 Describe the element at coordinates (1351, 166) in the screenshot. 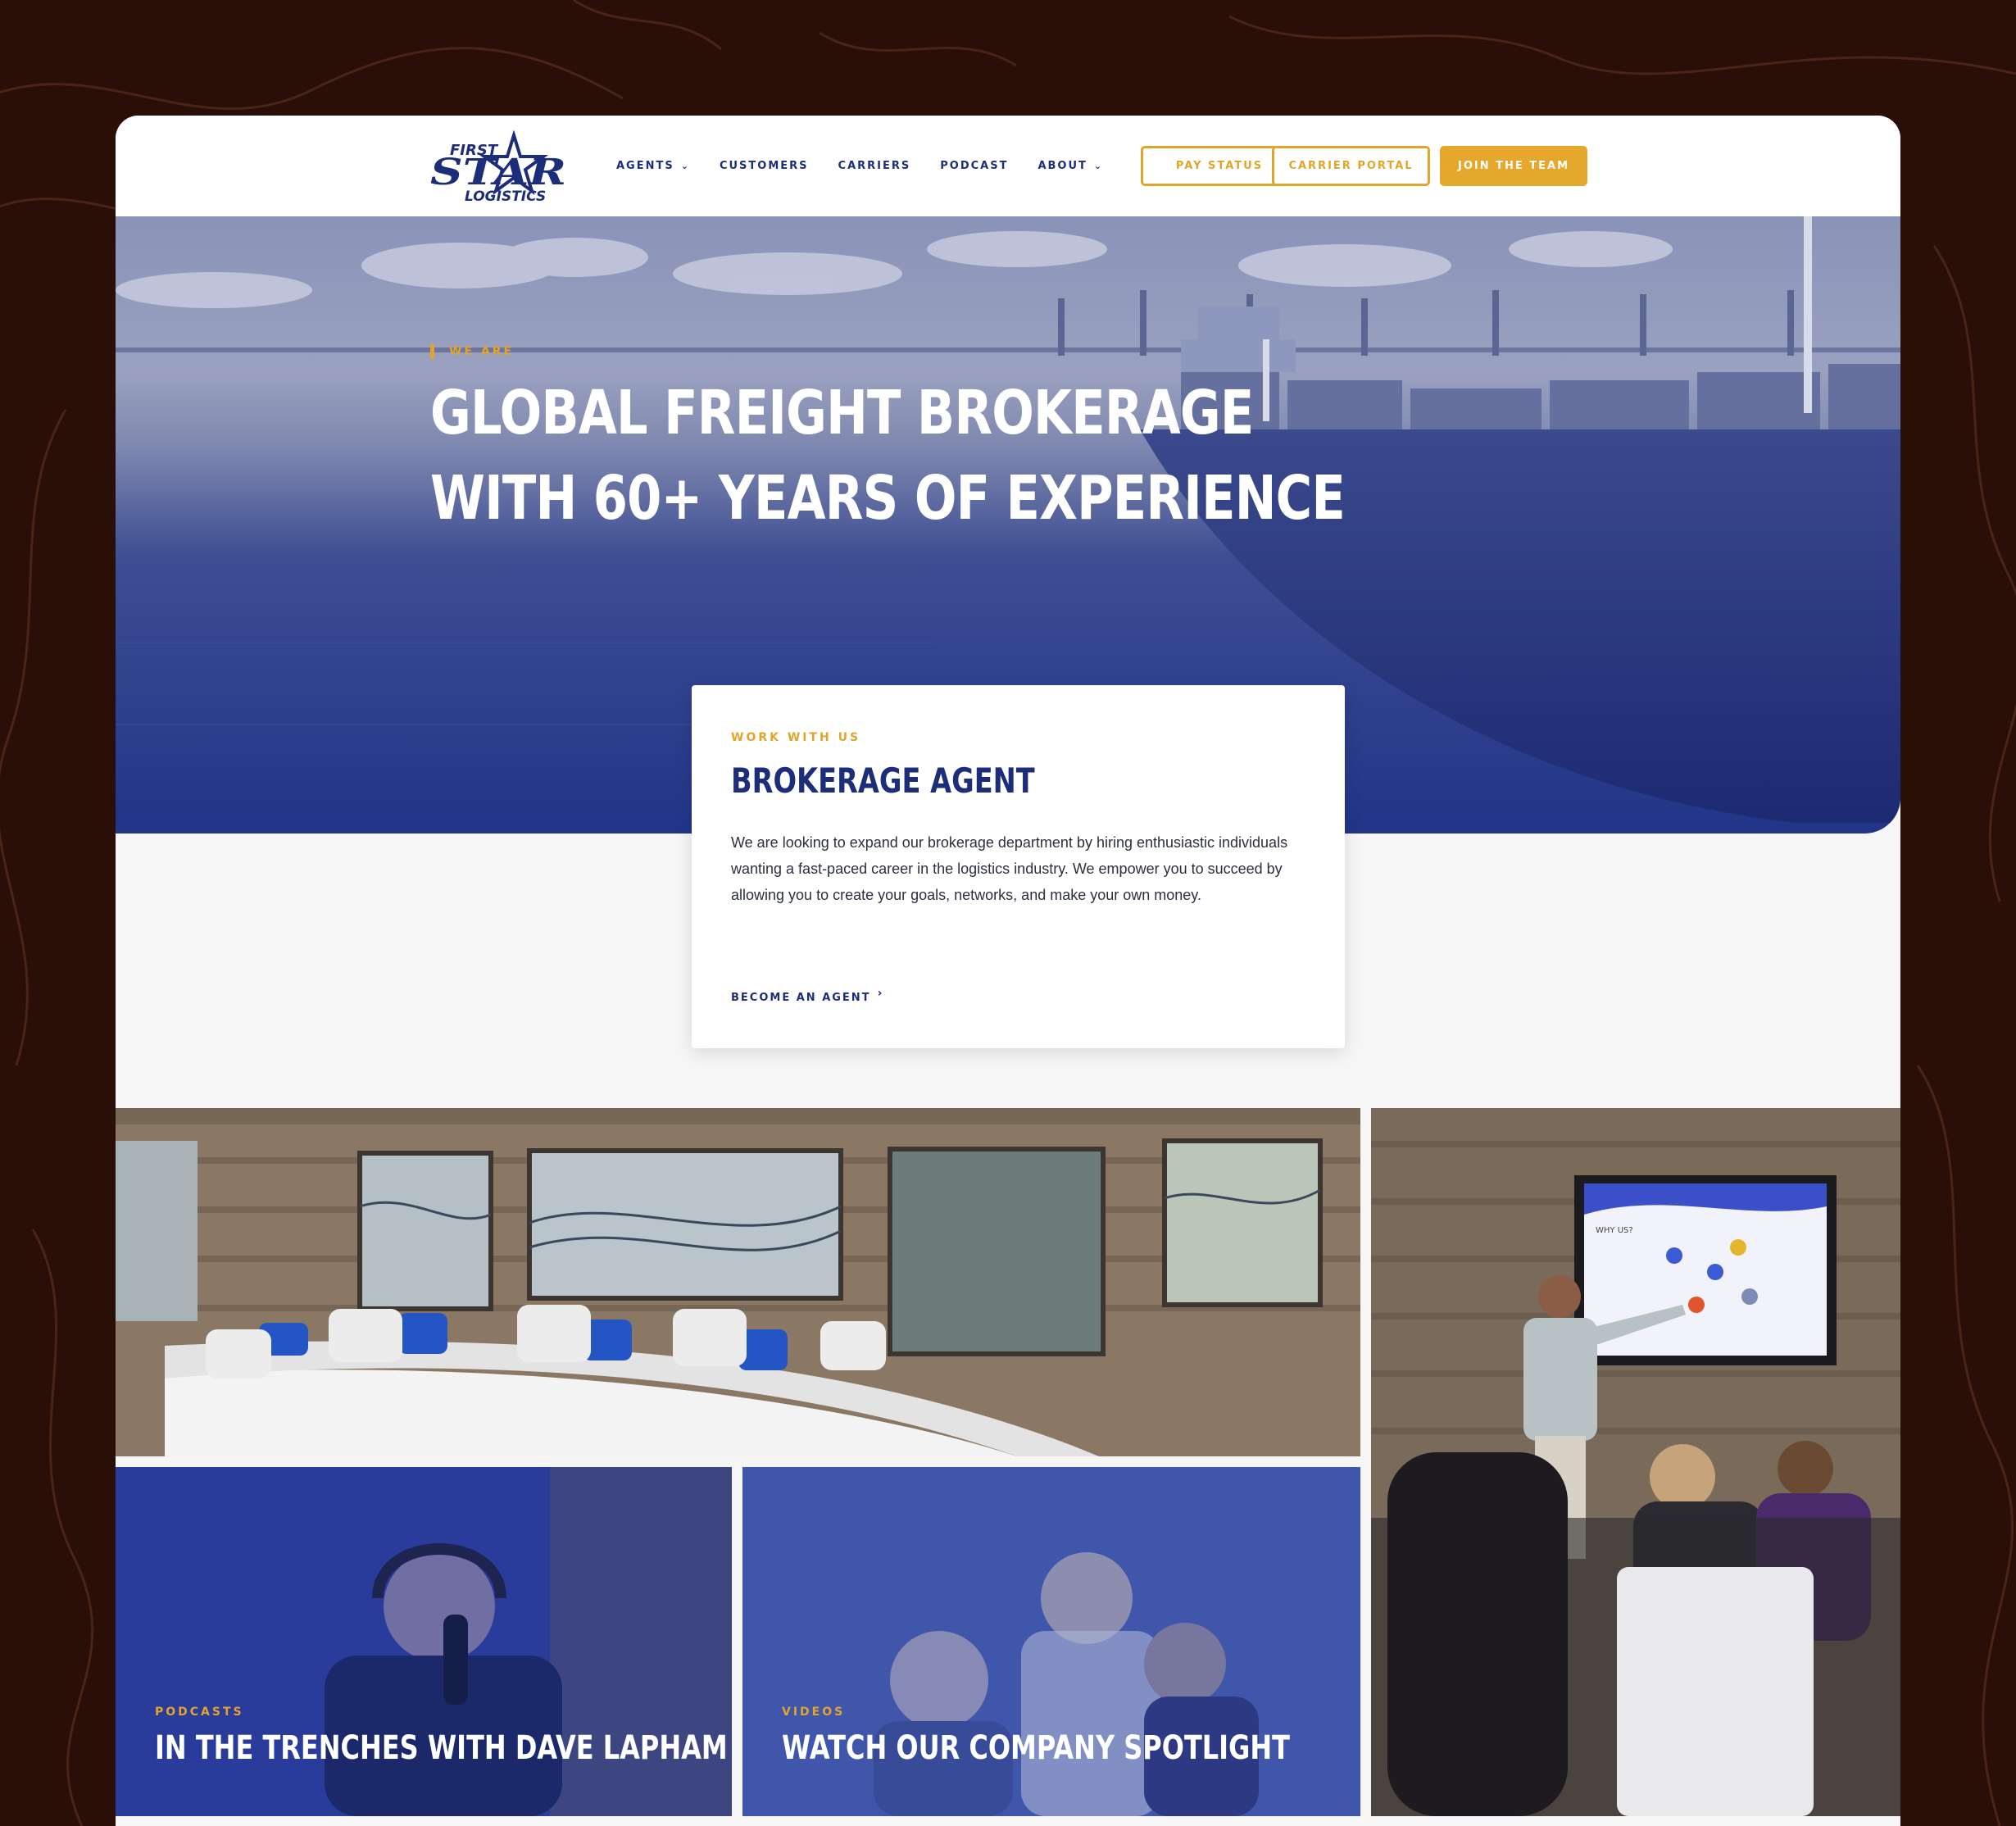

I see `carrier-portal-button: CARRIER PORTAL` at that location.